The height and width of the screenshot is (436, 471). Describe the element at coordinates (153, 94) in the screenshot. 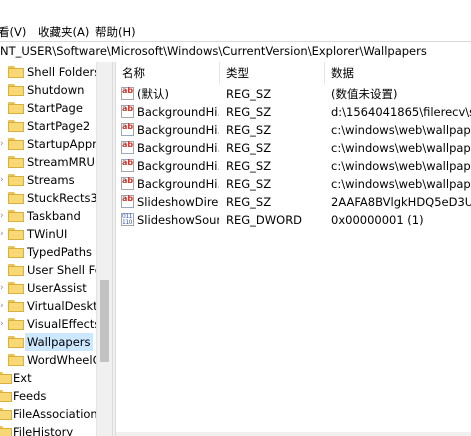

I see `value-name: (默认)` at that location.